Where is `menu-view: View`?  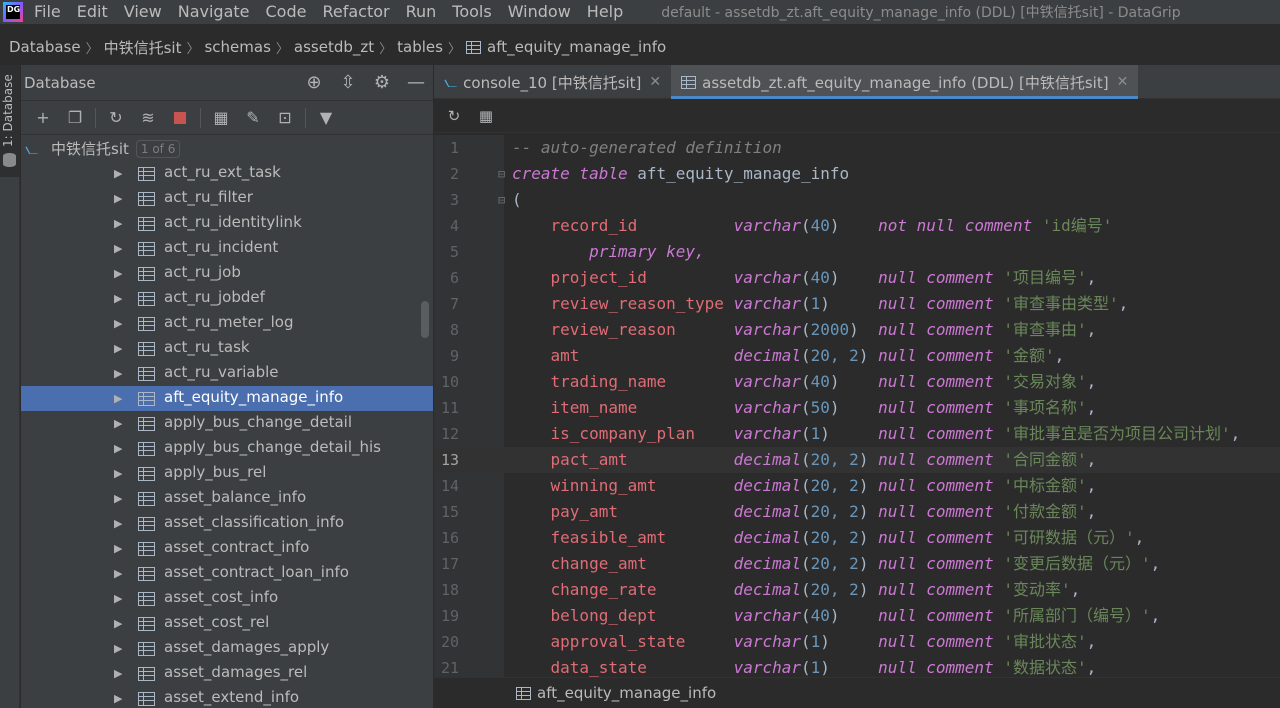
menu-view: View is located at coordinates (143, 12).